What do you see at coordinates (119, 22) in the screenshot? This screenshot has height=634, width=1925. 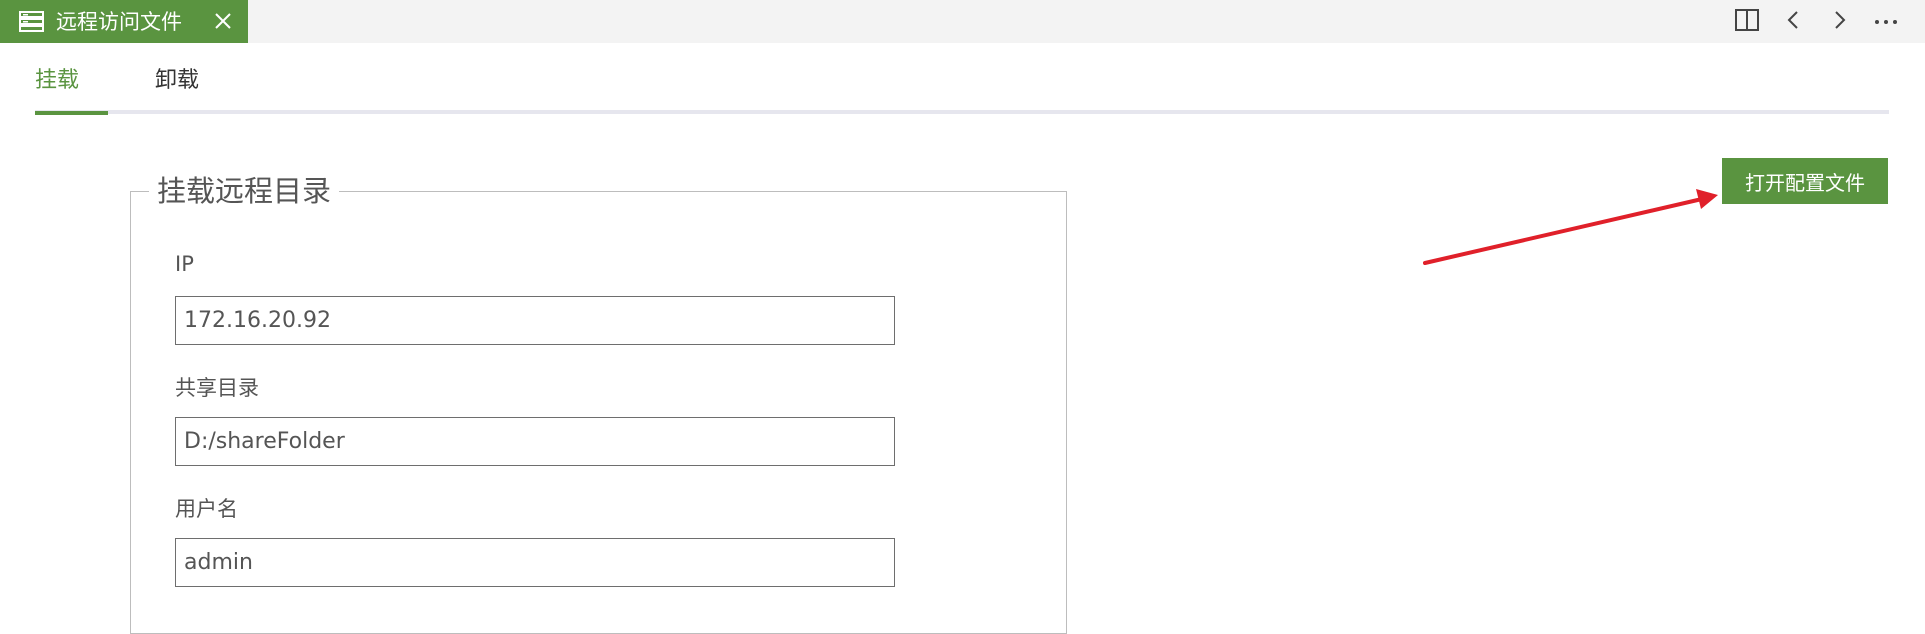 I see `tab-title: 远程访问文件` at bounding box center [119, 22].